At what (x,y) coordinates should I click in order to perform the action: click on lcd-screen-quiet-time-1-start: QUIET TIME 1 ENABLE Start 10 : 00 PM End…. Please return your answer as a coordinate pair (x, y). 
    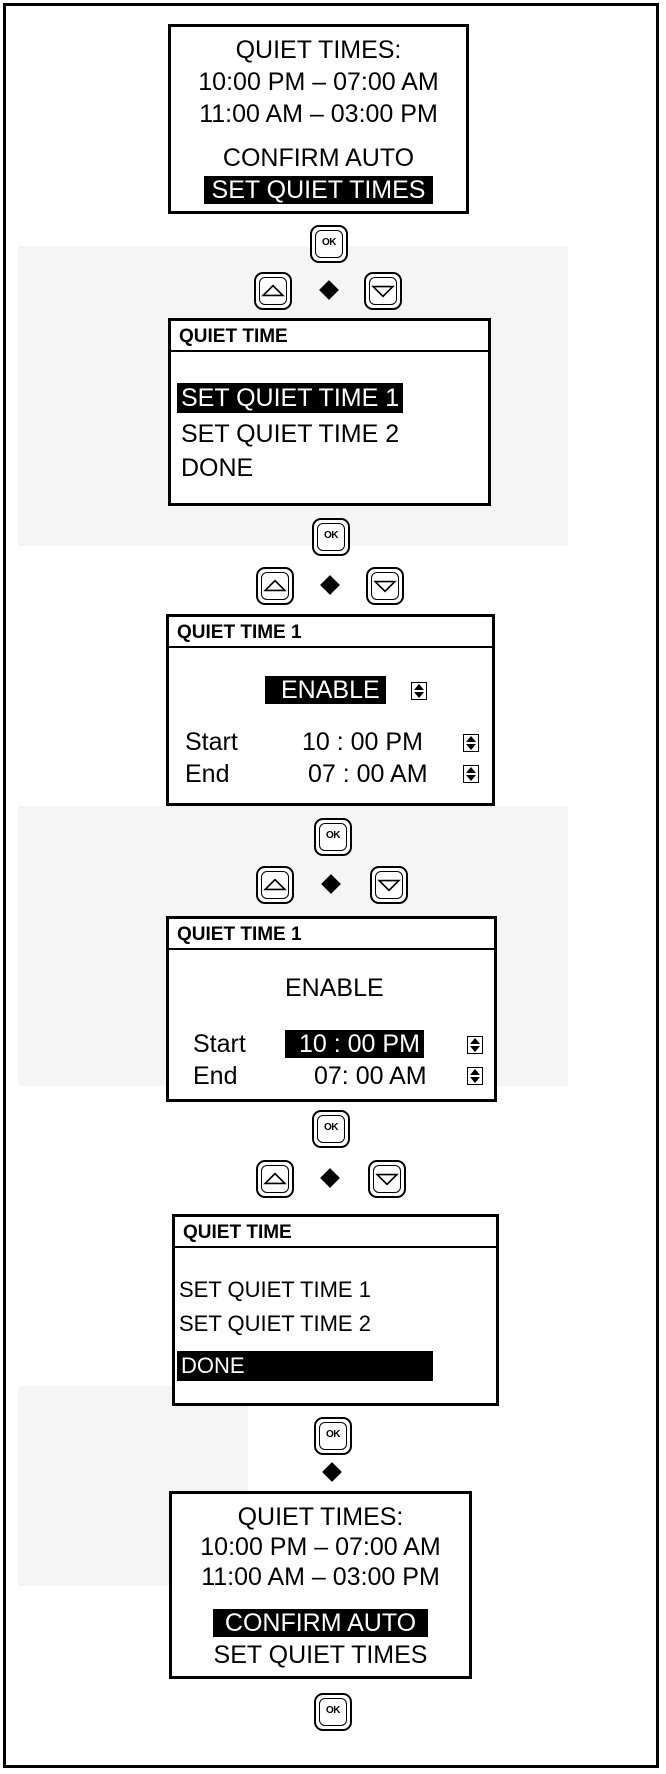
    Looking at the image, I should click on (331, 1009).